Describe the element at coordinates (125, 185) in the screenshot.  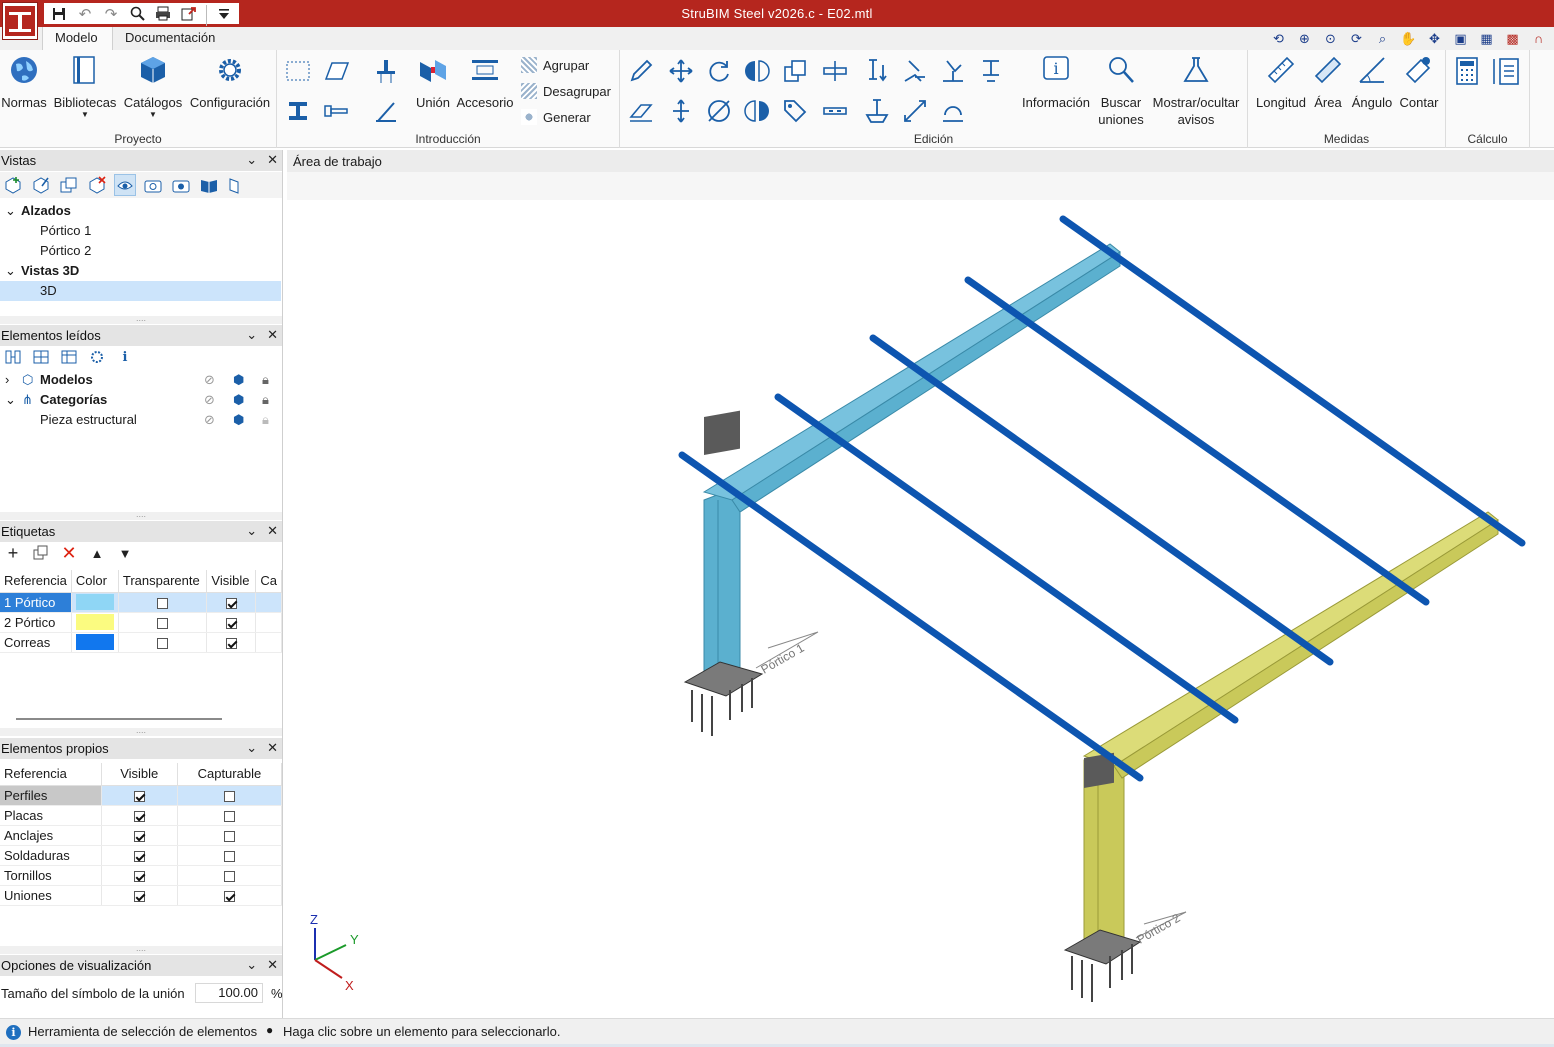
I see `view-visibility-icon` at that location.